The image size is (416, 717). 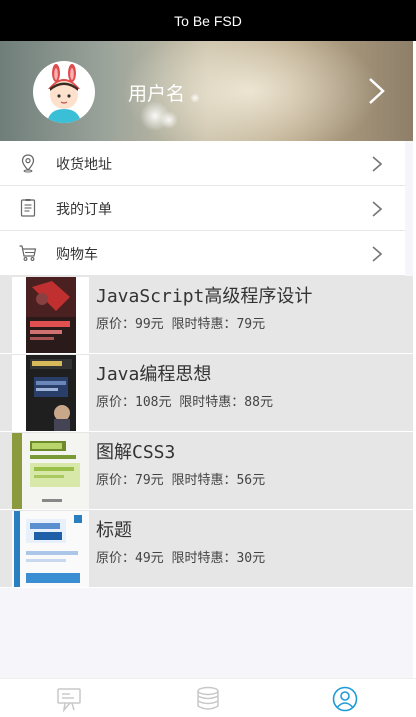 I want to click on menu-item-label: 购物车, so click(x=77, y=255).